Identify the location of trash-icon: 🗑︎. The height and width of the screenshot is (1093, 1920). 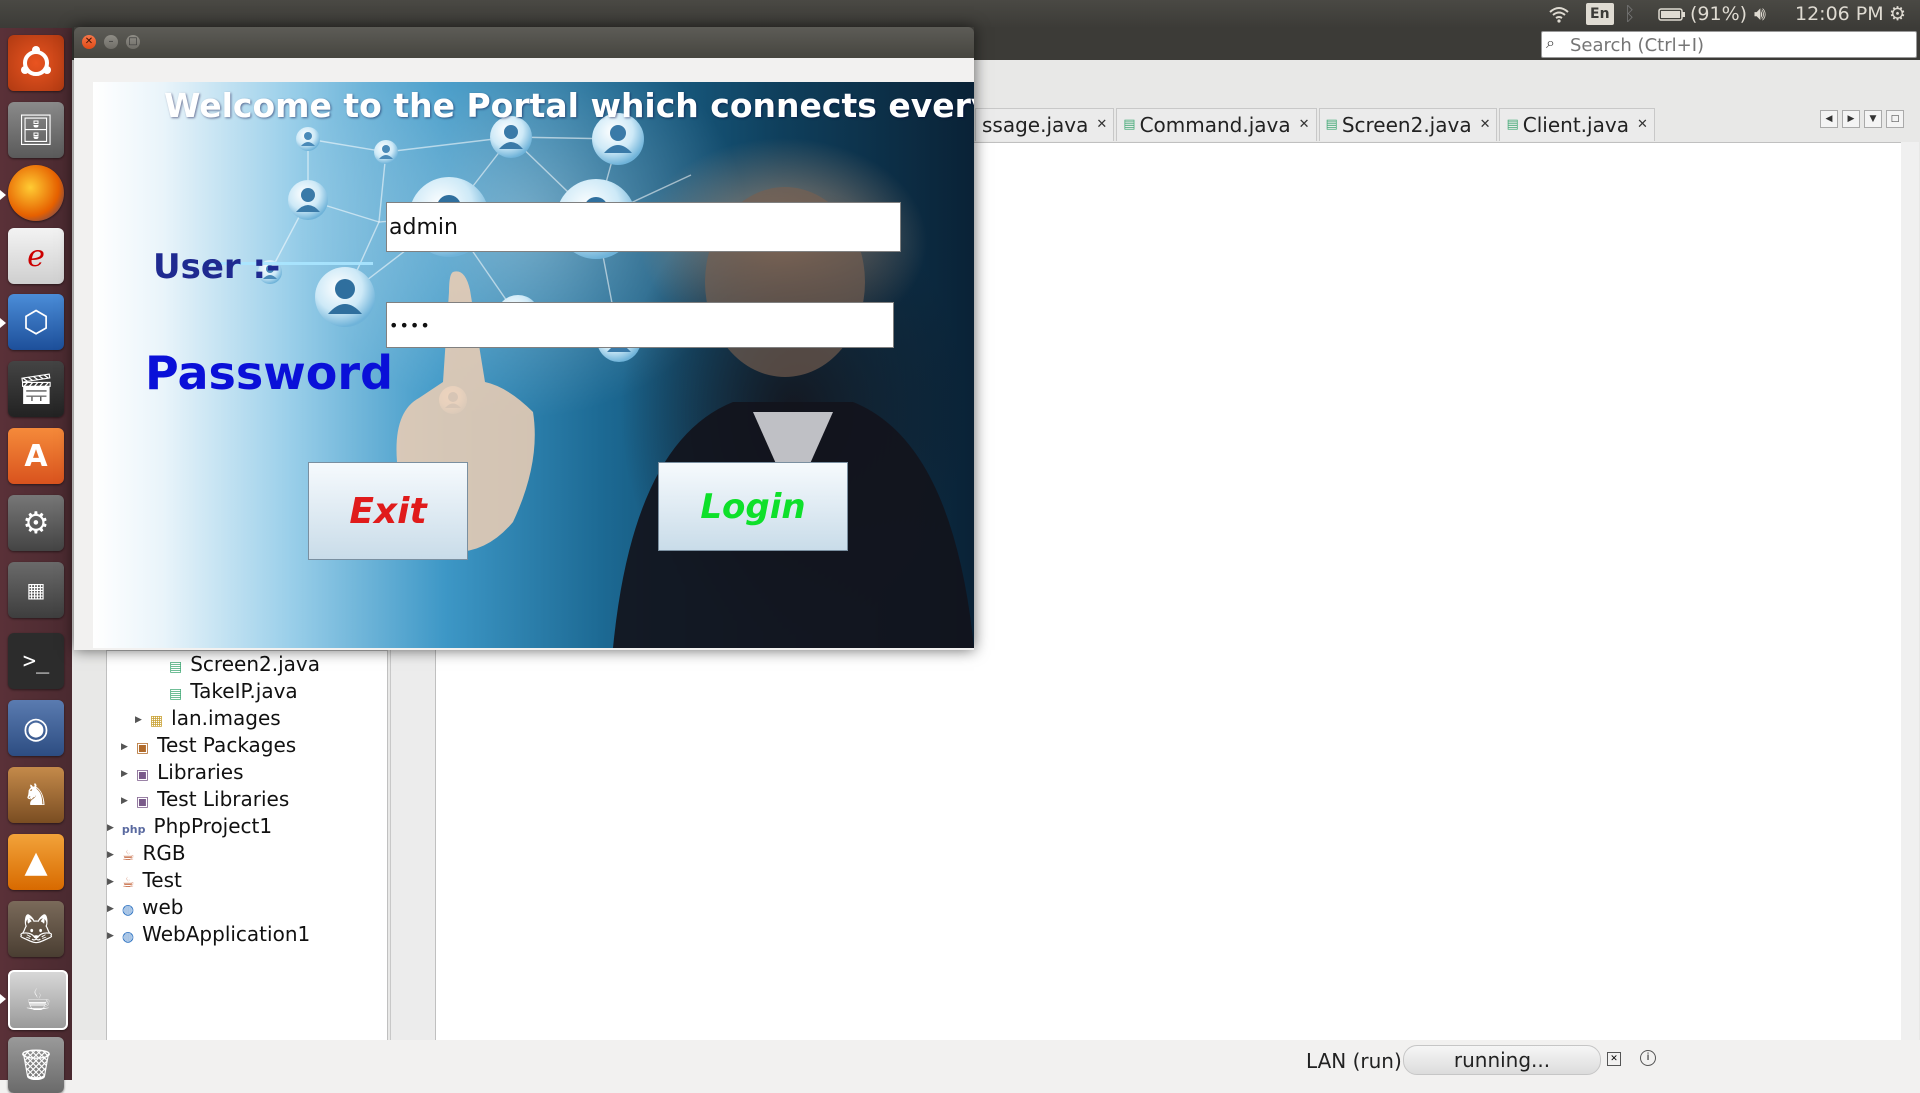
(36, 1065).